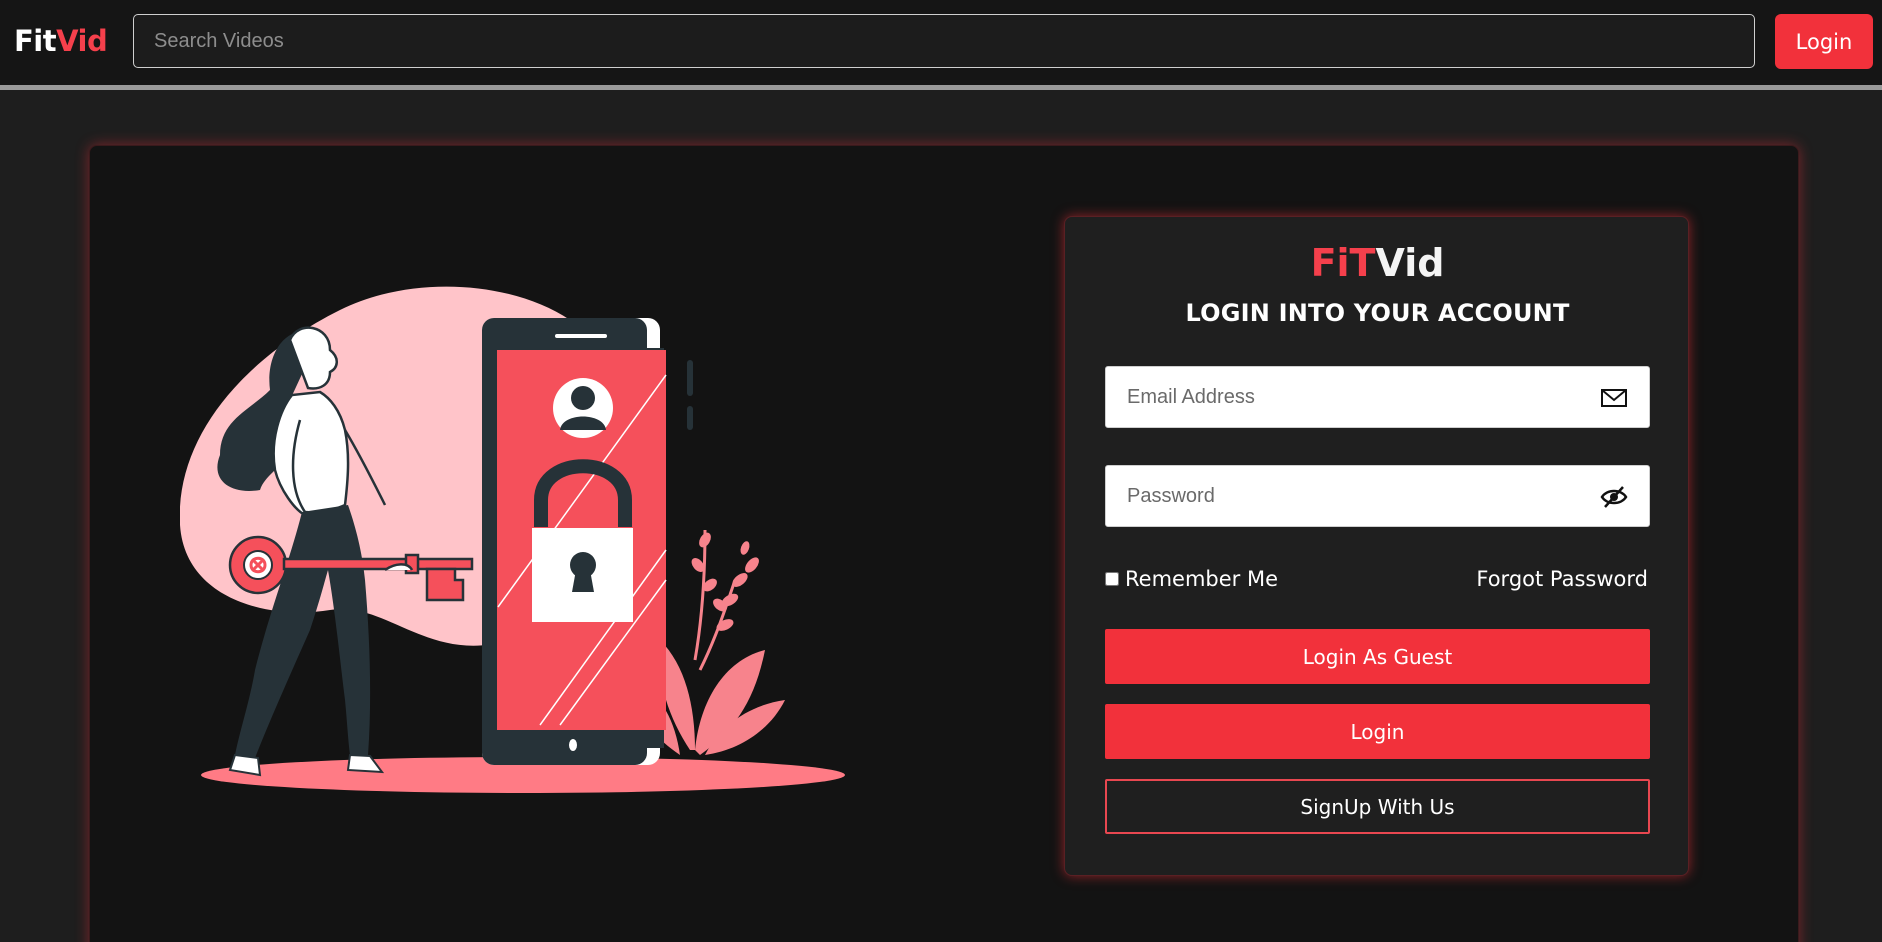 This screenshot has height=942, width=1882. I want to click on login-as-guest-button: Login As Guest, so click(1377, 656).